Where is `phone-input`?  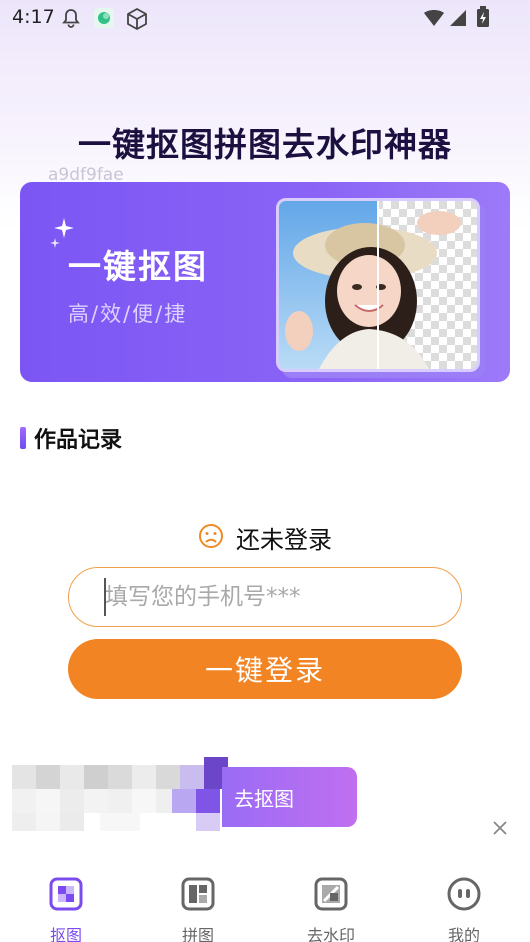
phone-input is located at coordinates (265, 597).